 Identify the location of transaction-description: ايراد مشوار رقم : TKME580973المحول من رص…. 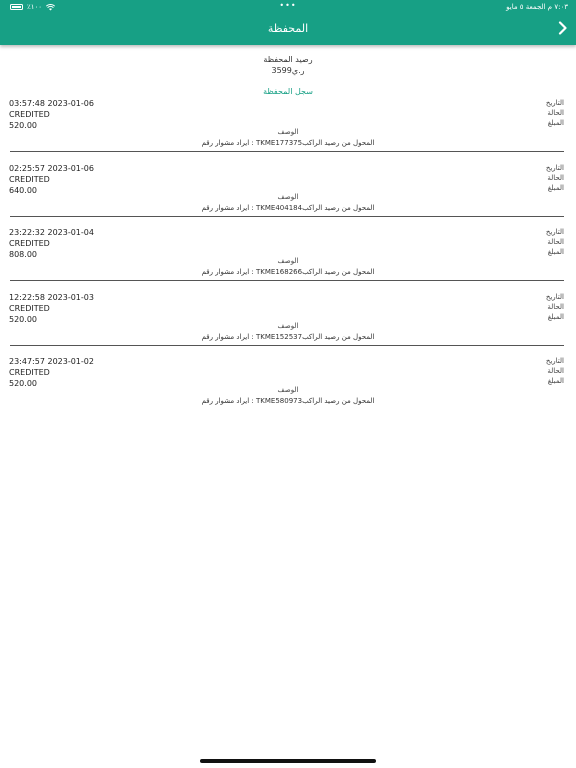
(288, 401).